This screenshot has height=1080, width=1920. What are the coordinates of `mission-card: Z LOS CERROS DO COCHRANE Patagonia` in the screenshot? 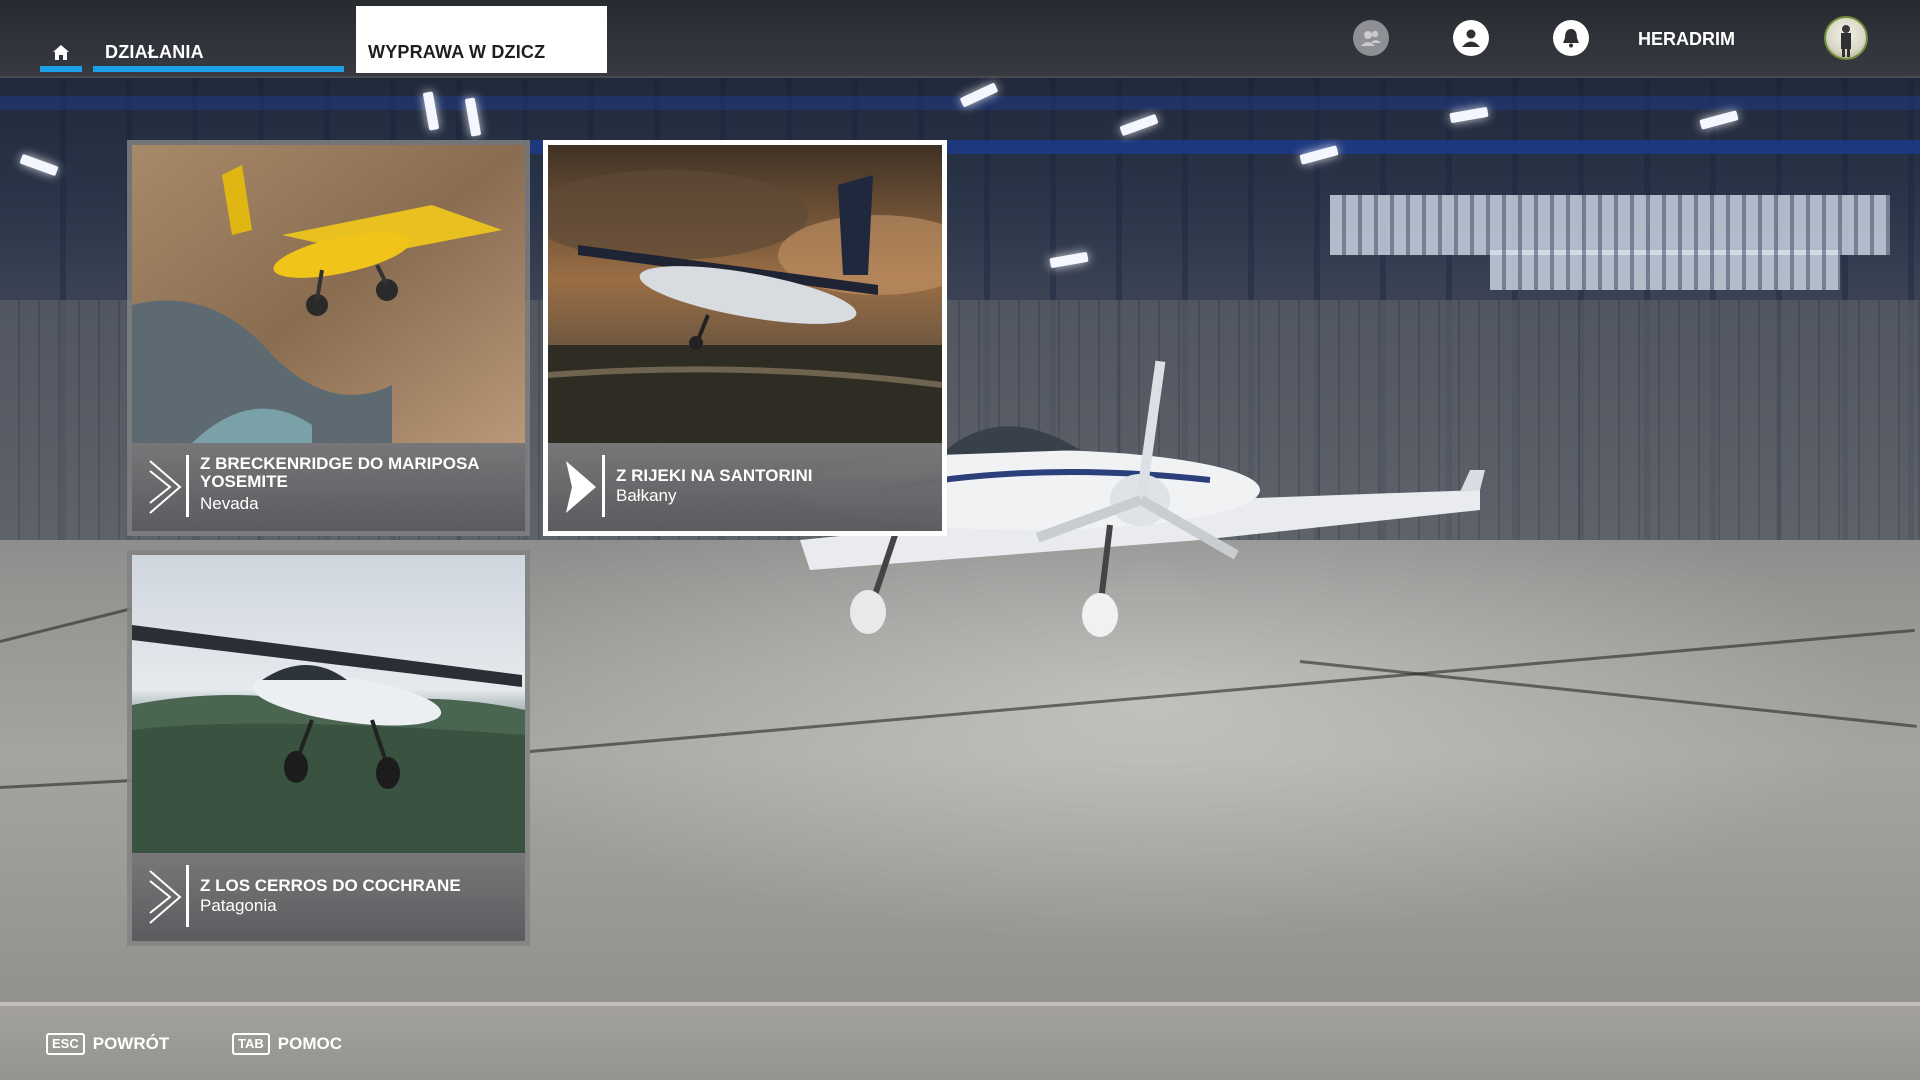 It's located at (328, 748).